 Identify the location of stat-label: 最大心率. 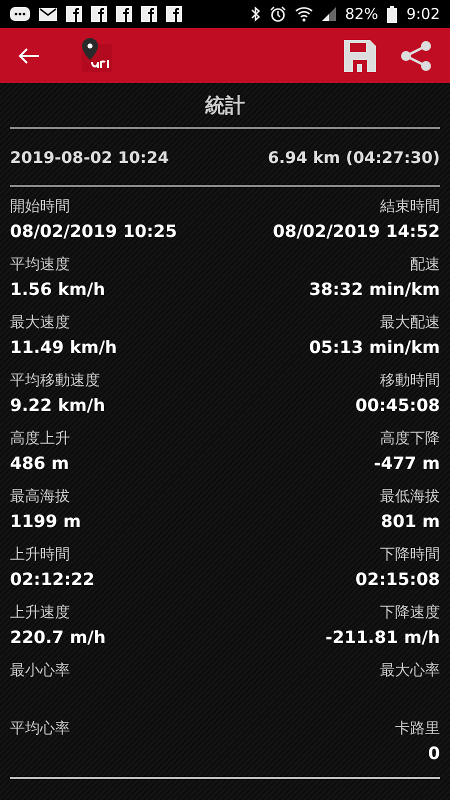
(410, 670).